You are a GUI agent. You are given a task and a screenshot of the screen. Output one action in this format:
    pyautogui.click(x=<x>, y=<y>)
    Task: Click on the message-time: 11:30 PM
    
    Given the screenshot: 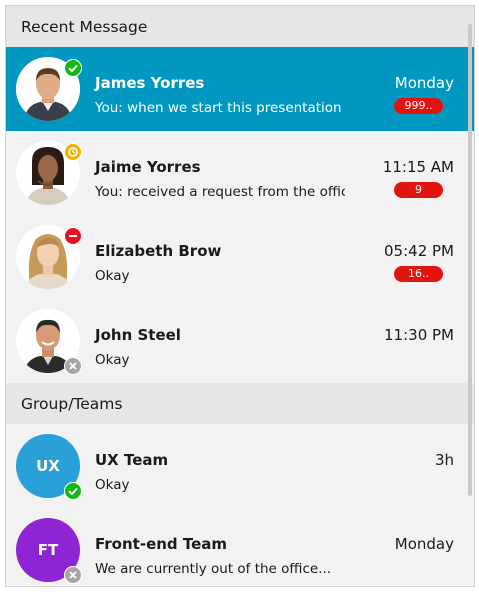 What is the action you would take?
    pyautogui.click(x=419, y=335)
    